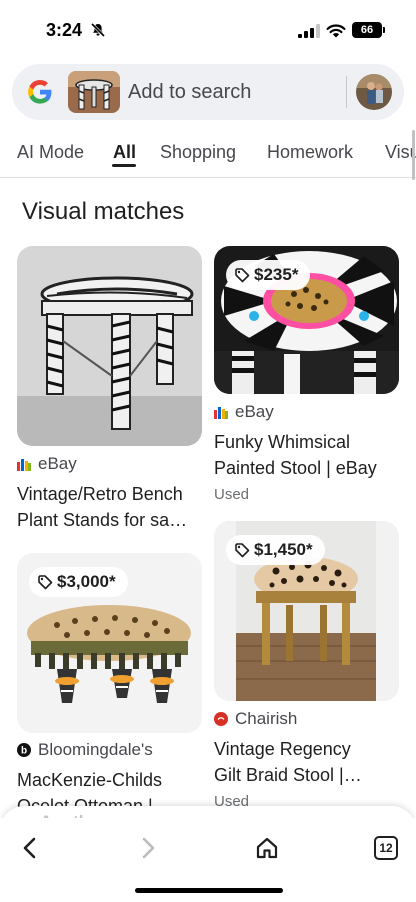 This screenshot has height=902, width=416. What do you see at coordinates (124, 152) in the screenshot?
I see `tab-all: All` at bounding box center [124, 152].